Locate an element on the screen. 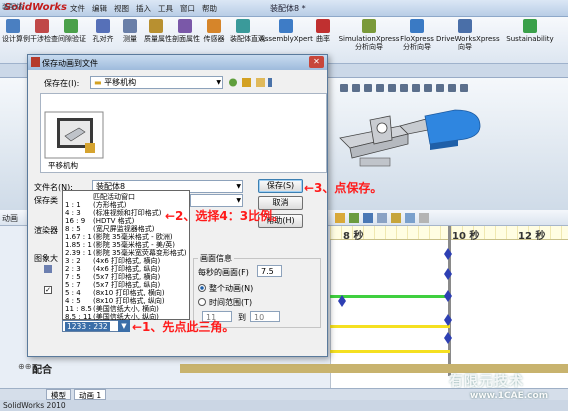  sensor-button: 传感器 is located at coordinates (214, 31).